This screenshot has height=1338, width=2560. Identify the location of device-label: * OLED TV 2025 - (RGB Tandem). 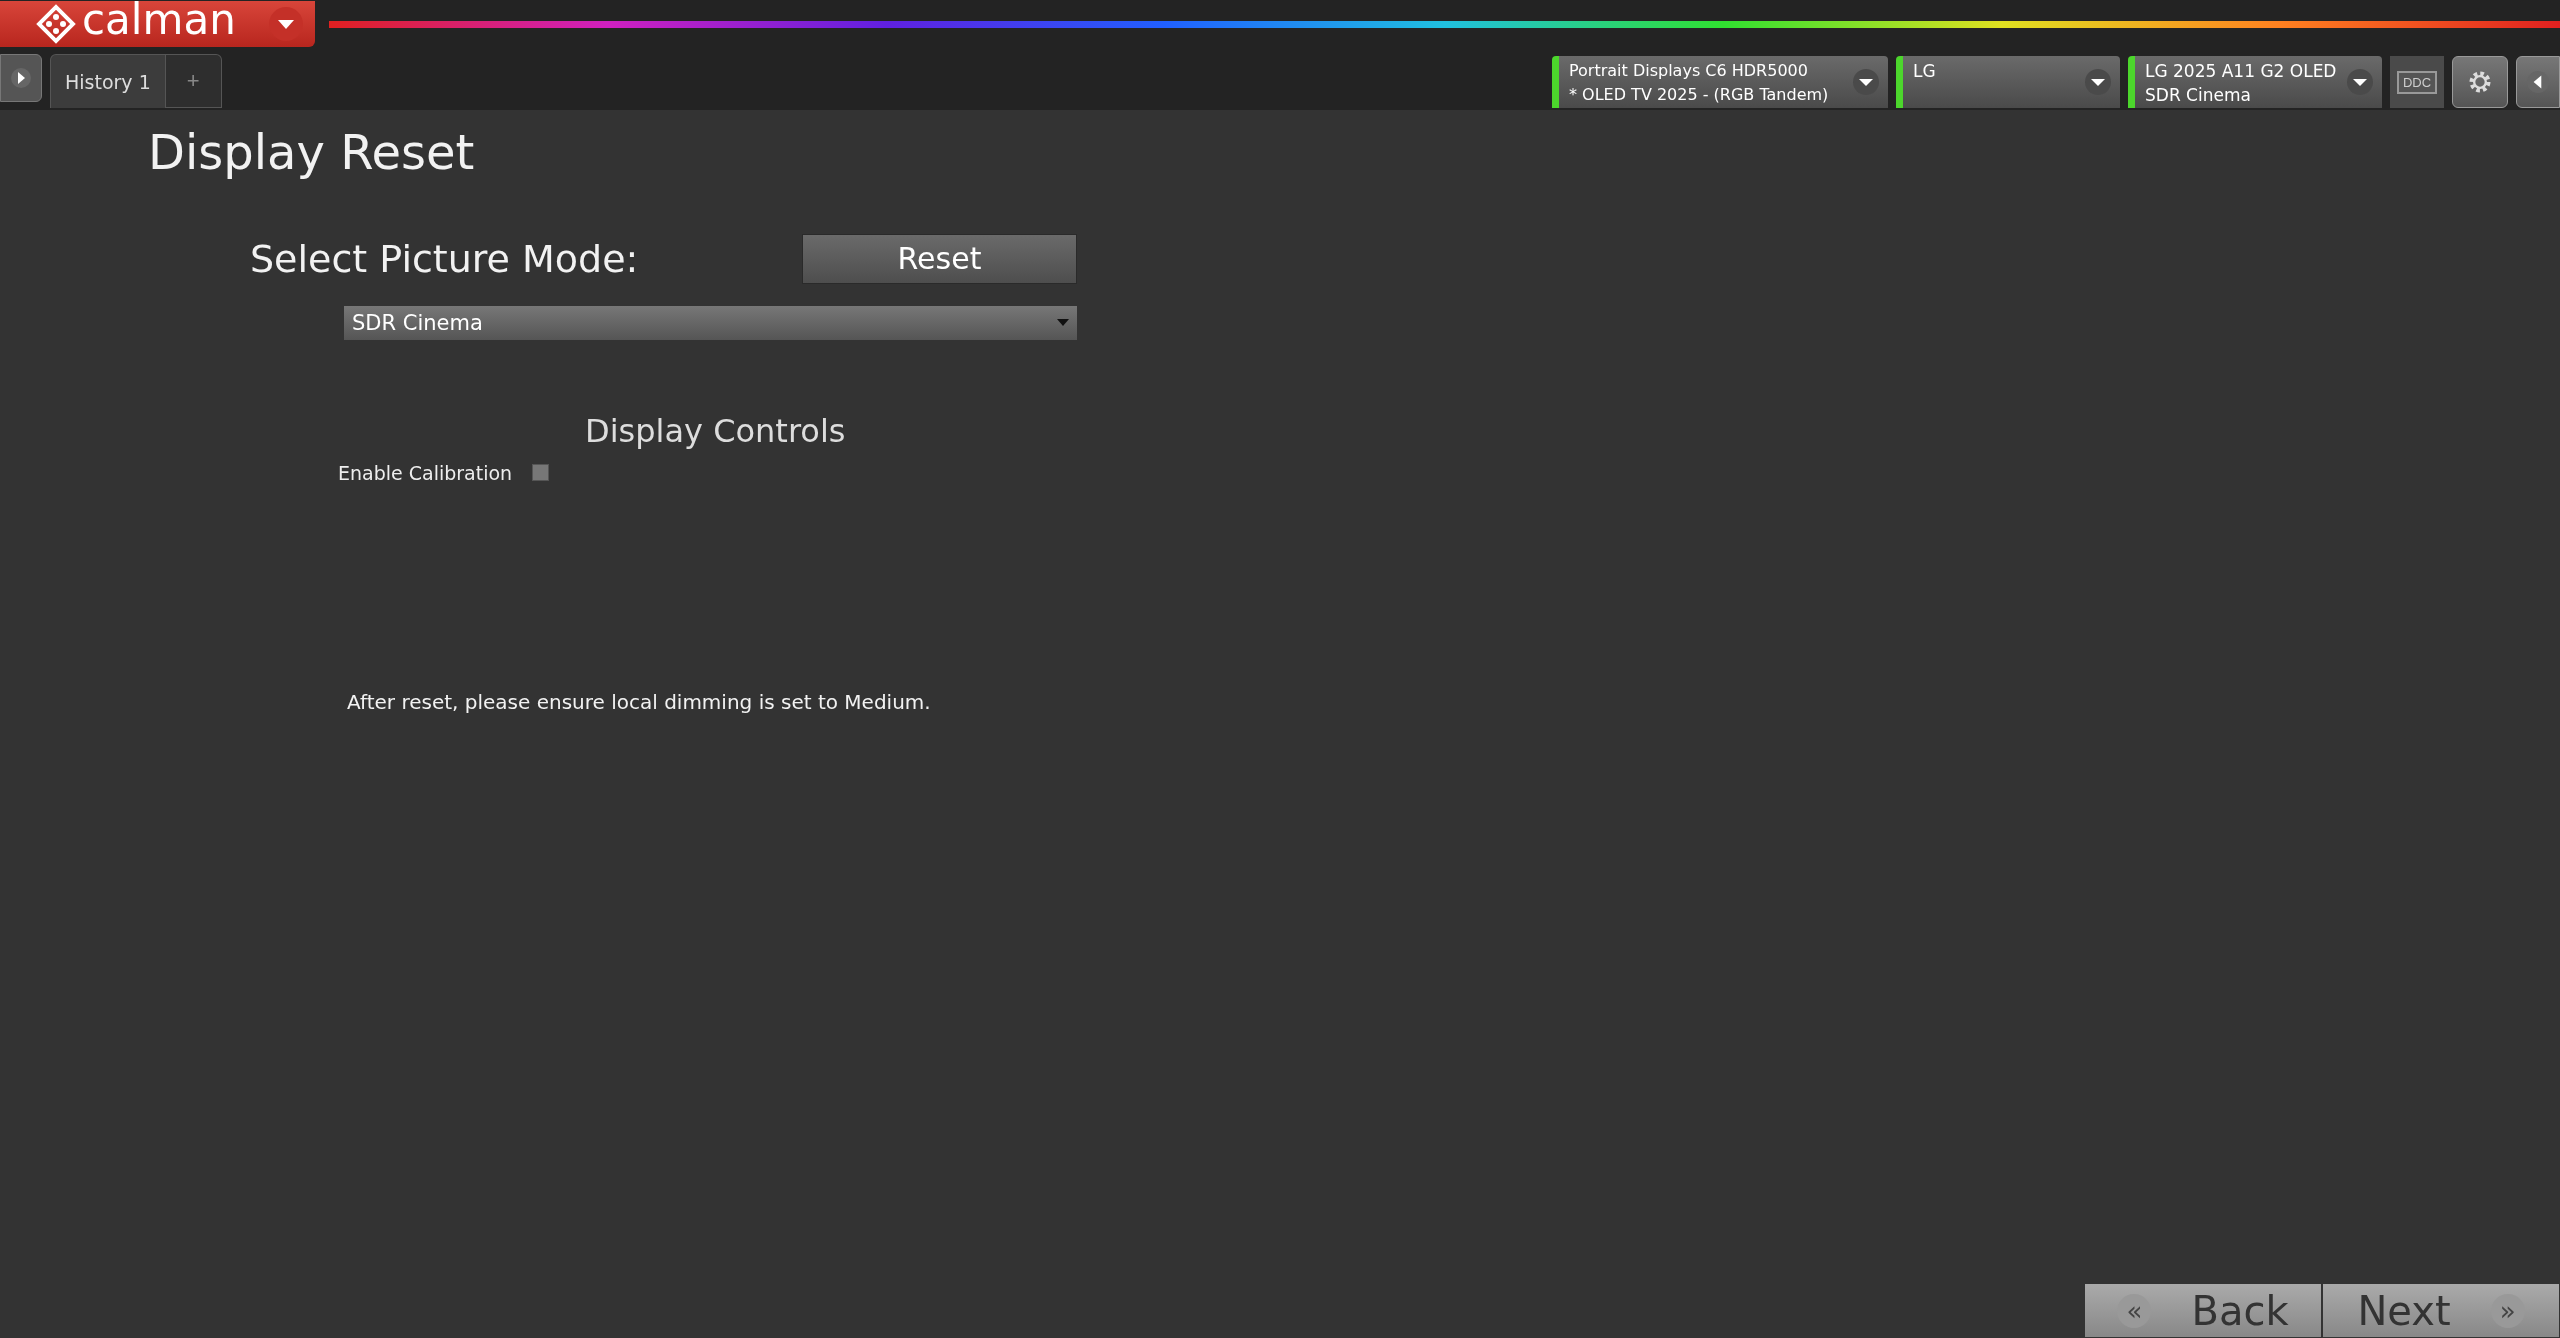
(1699, 95).